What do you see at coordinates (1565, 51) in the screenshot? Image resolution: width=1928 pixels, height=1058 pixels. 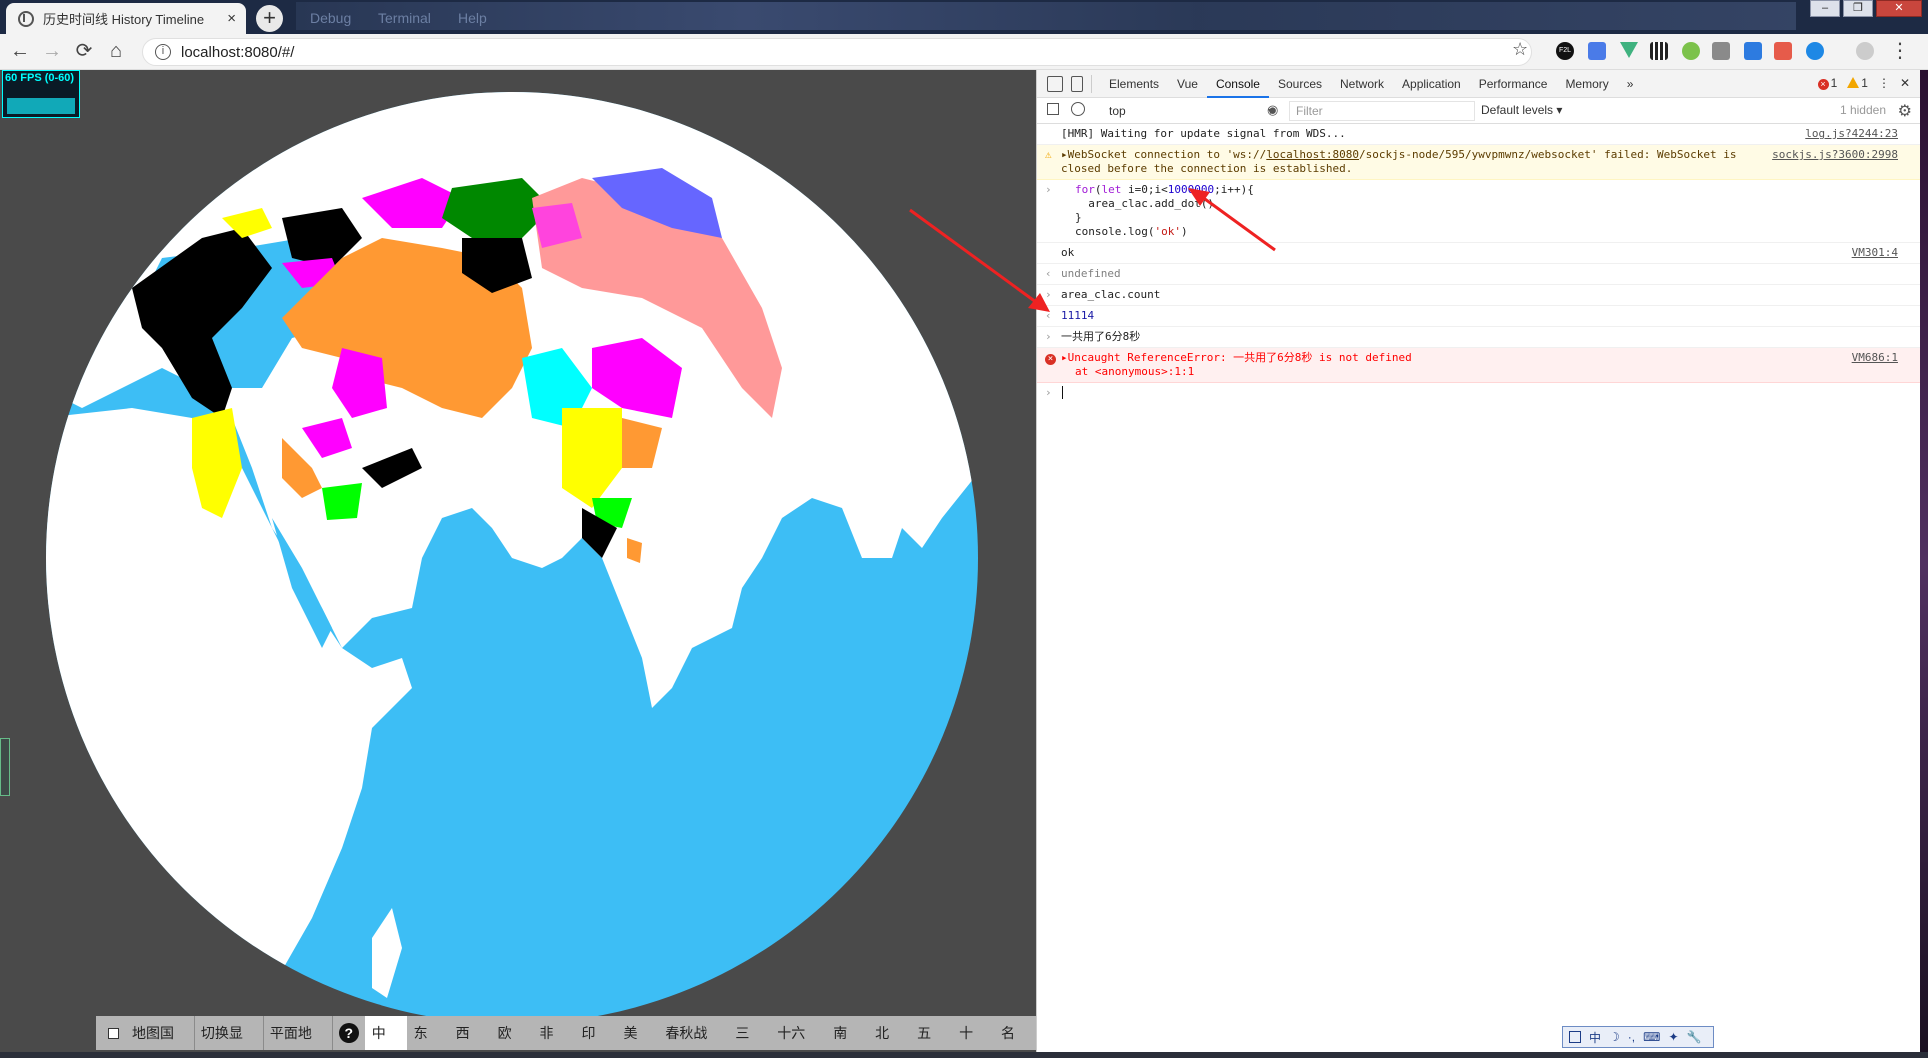 I see `f2l-extension-icon: F2L` at bounding box center [1565, 51].